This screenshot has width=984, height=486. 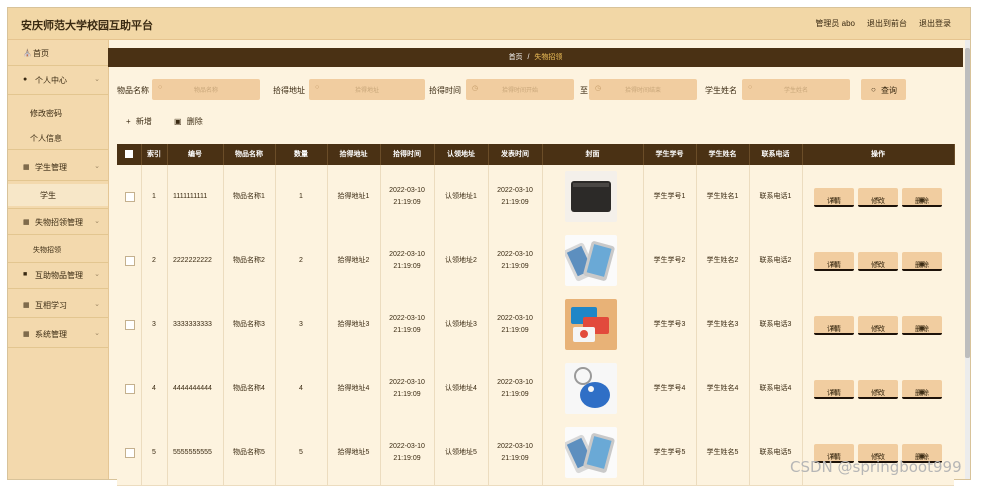 What do you see at coordinates (461, 325) in the screenshot?
I see `cell-claim-place: 认领地址3` at bounding box center [461, 325].